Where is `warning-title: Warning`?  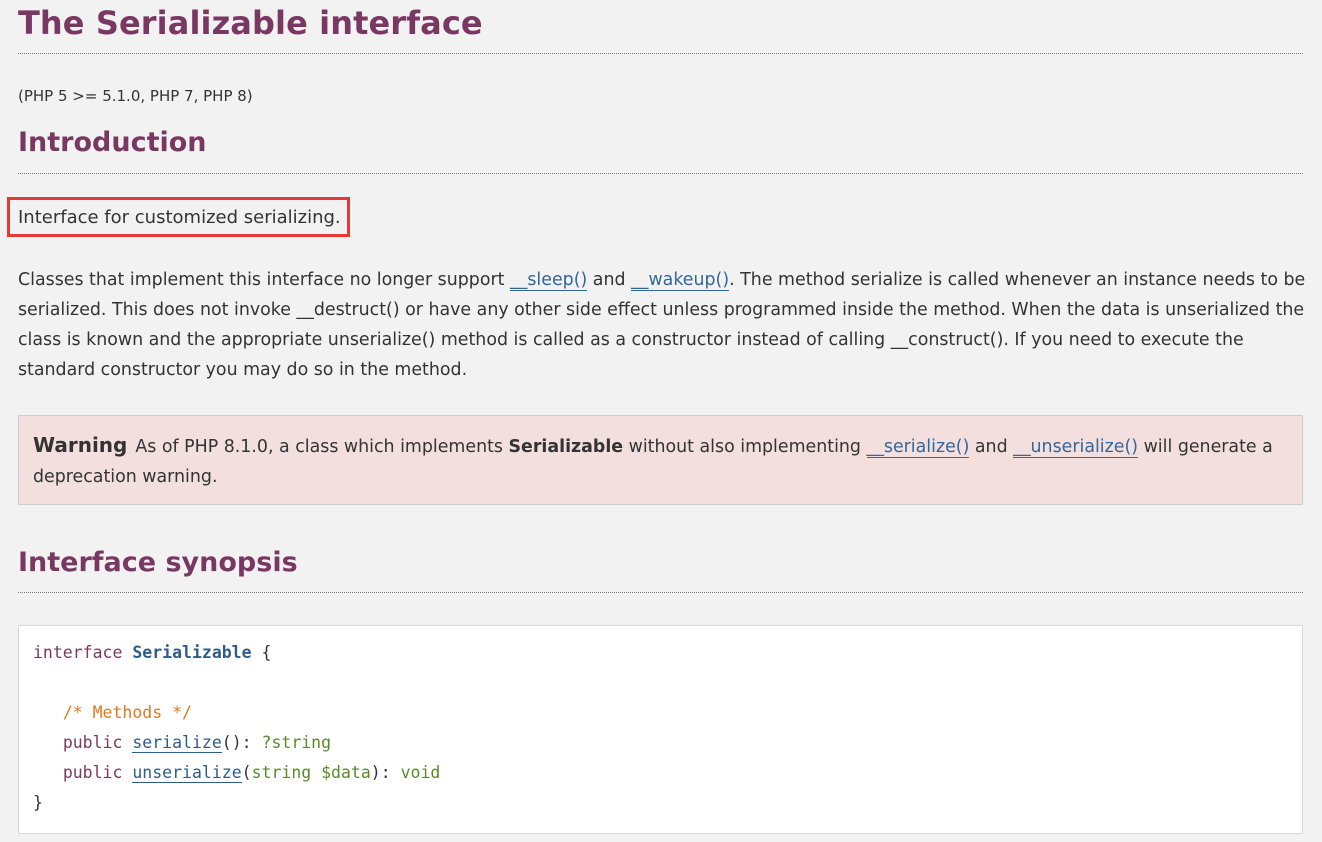 warning-title: Warning is located at coordinates (80, 445).